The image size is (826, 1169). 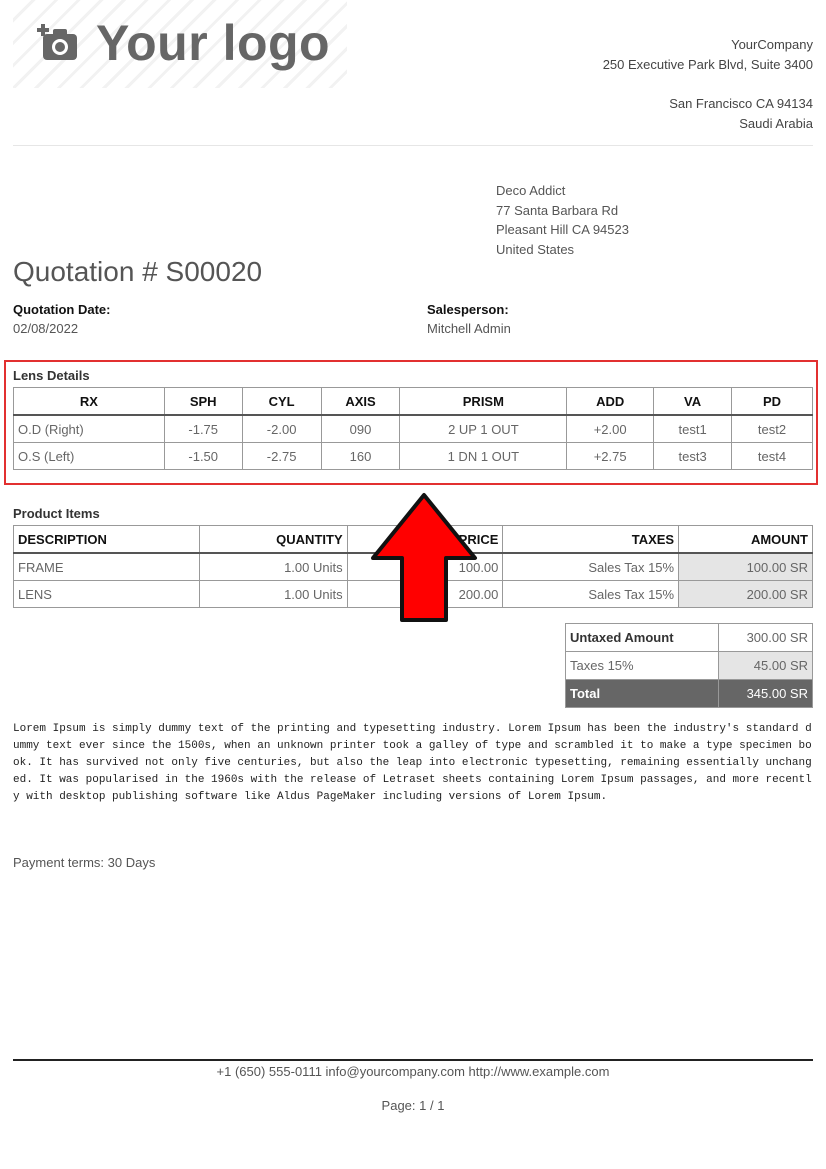 What do you see at coordinates (772, 401) in the screenshot?
I see `lens-header-pd: PD` at bounding box center [772, 401].